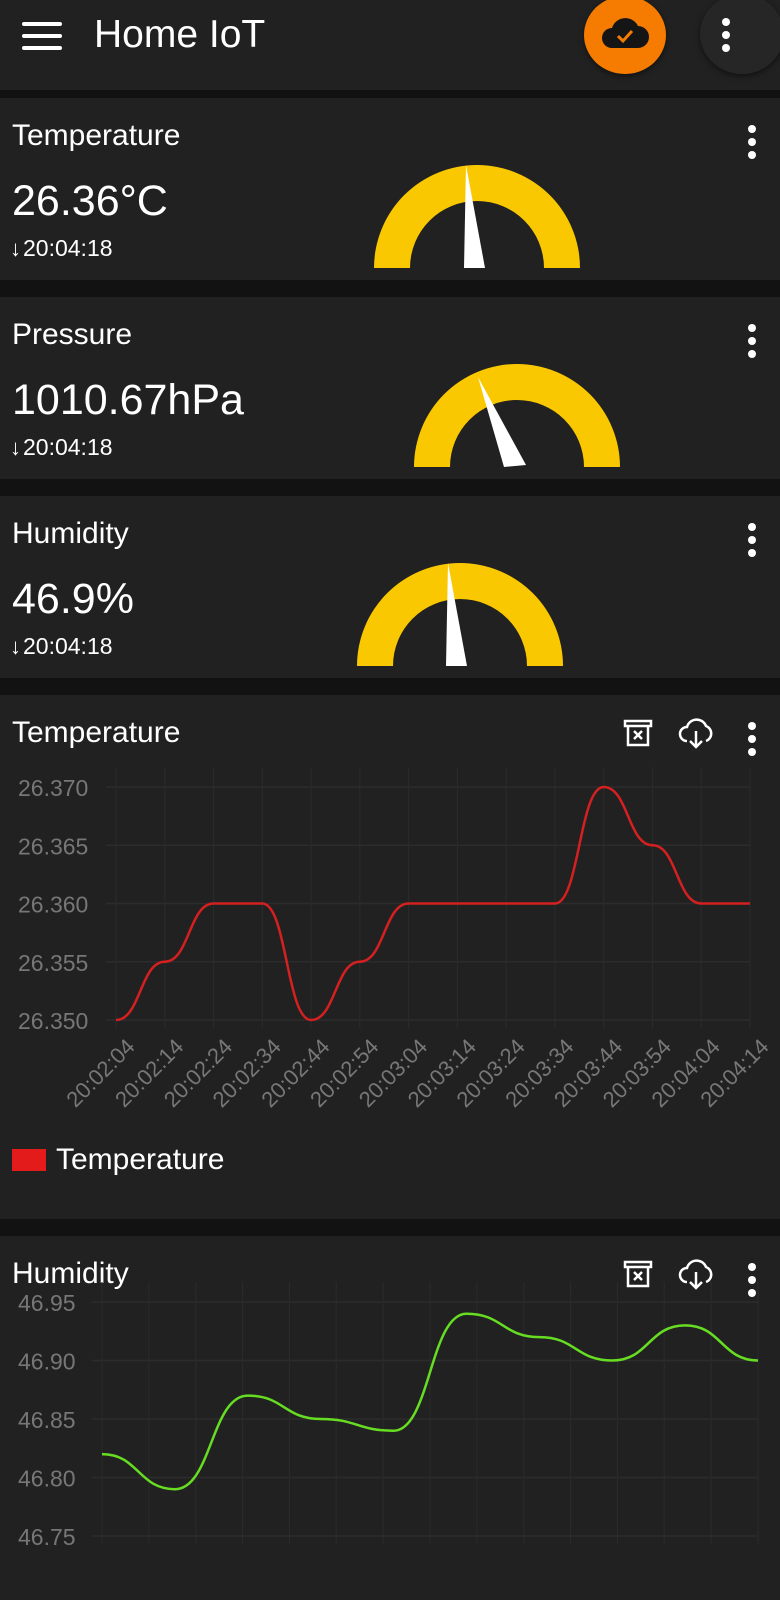 The image size is (780, 1600). What do you see at coordinates (53, 963) in the screenshot?
I see `y-tick-label: 26.355` at bounding box center [53, 963].